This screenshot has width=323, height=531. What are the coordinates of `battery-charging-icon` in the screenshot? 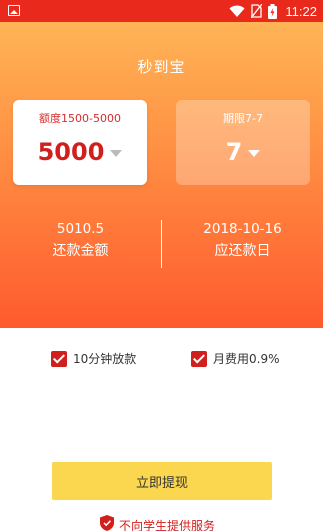 It's located at (273, 11).